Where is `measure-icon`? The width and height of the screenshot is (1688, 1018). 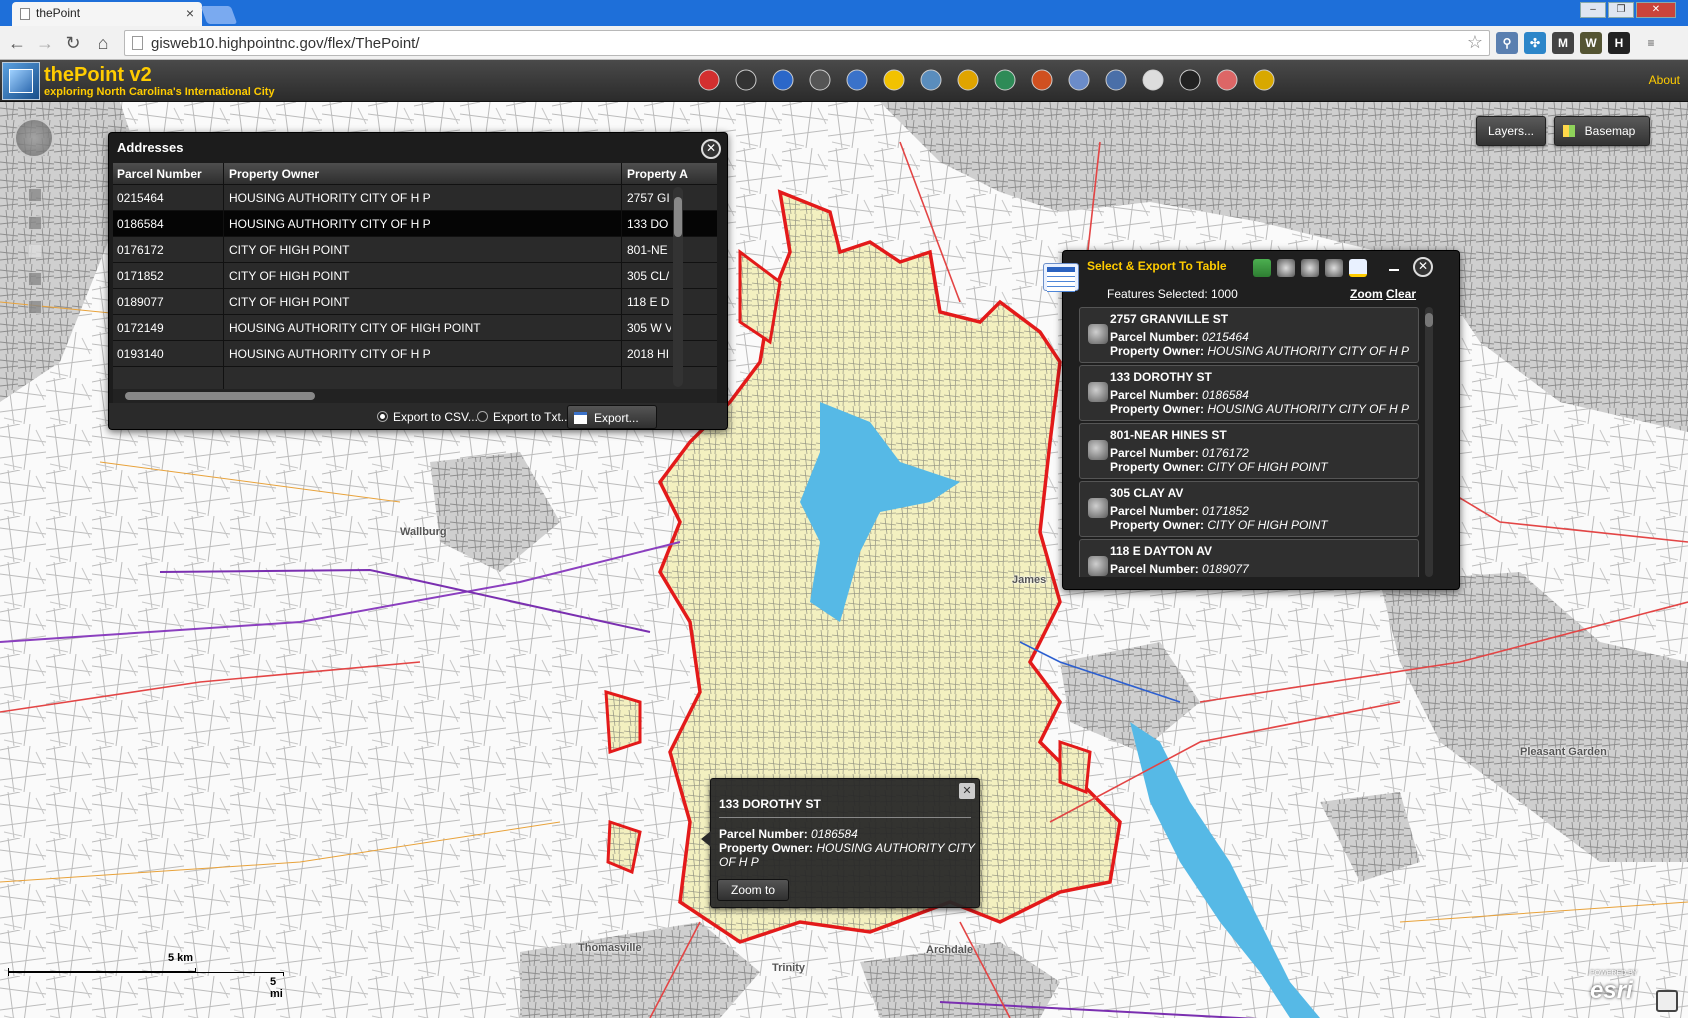 measure-icon is located at coordinates (1042, 80).